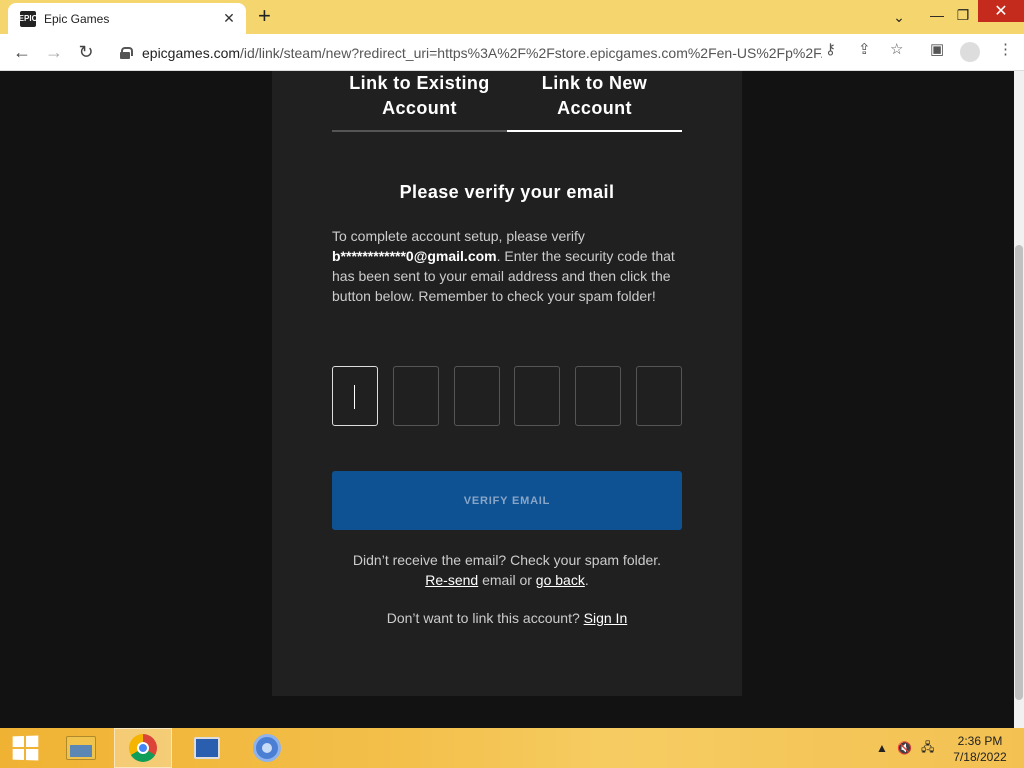 The image size is (1024, 768). I want to click on new-tab-button: +, so click(264, 16).